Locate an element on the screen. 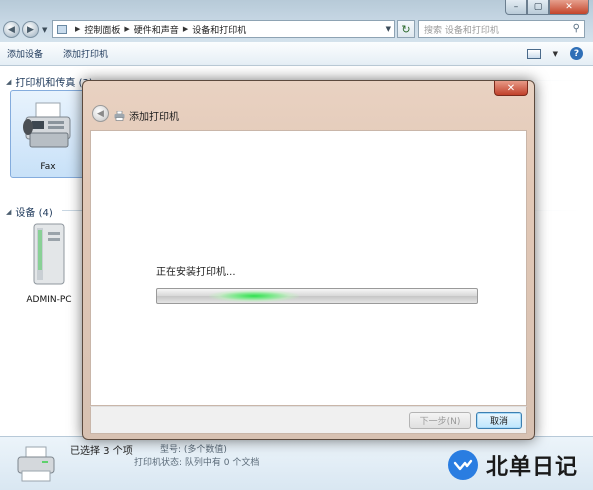 Image resolution: width=593 pixels, height=490 pixels. group-header-devices: ◢ 设备 (4) is located at coordinates (29, 212).